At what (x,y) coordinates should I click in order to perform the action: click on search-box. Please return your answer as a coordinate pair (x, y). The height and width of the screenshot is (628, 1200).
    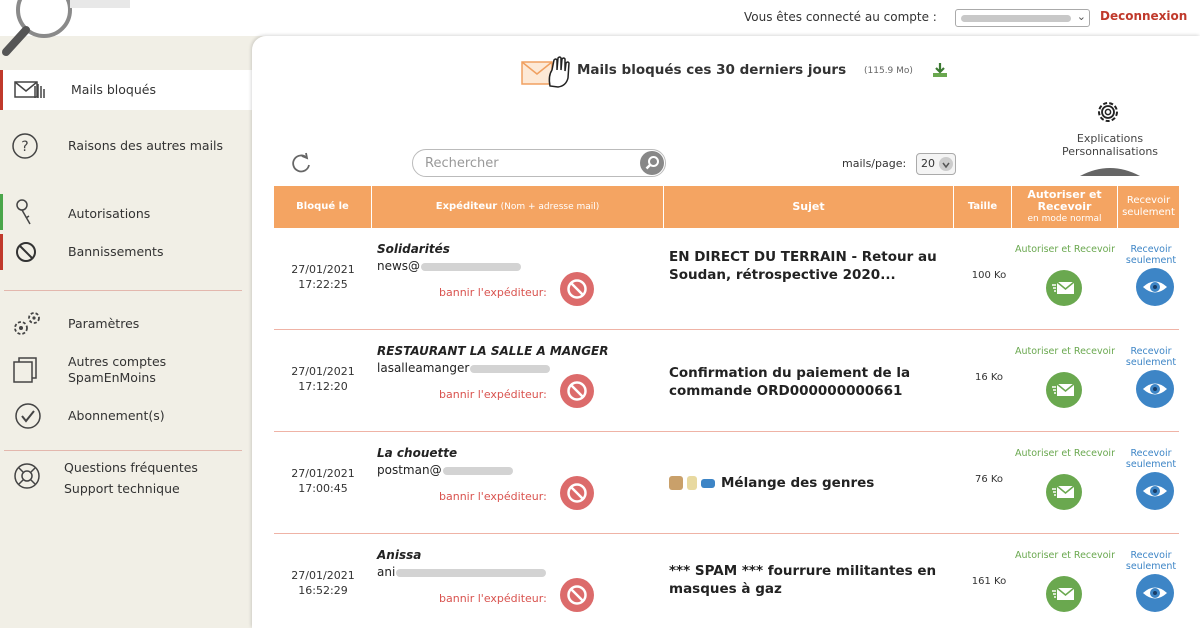
    Looking at the image, I should click on (539, 163).